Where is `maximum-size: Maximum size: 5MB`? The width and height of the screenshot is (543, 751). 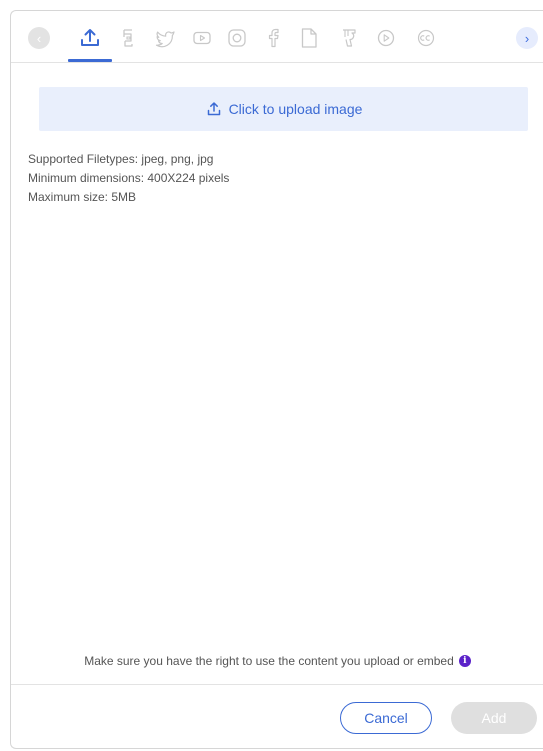 maximum-size: Maximum size: 5MB is located at coordinates (82, 197).